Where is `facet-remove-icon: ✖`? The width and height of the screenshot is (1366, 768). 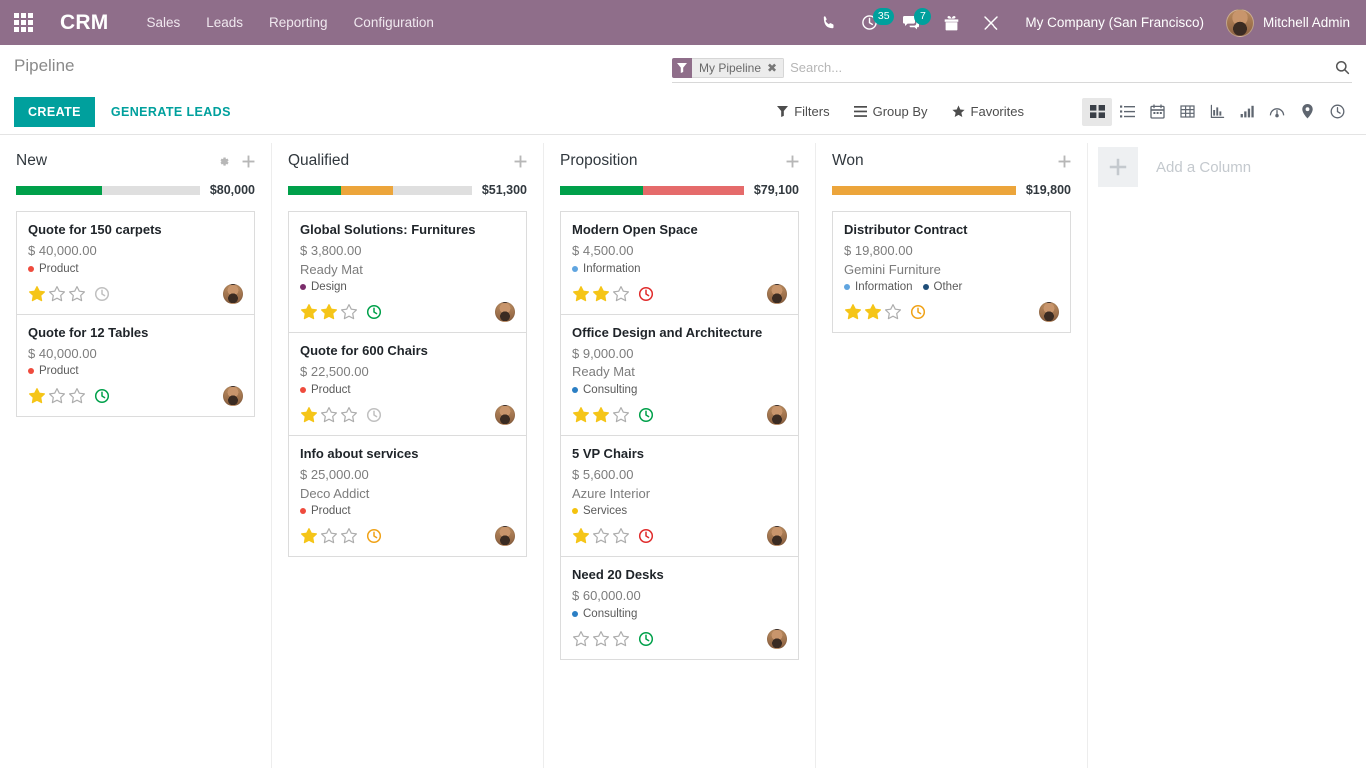 facet-remove-icon: ✖ is located at coordinates (772, 68).